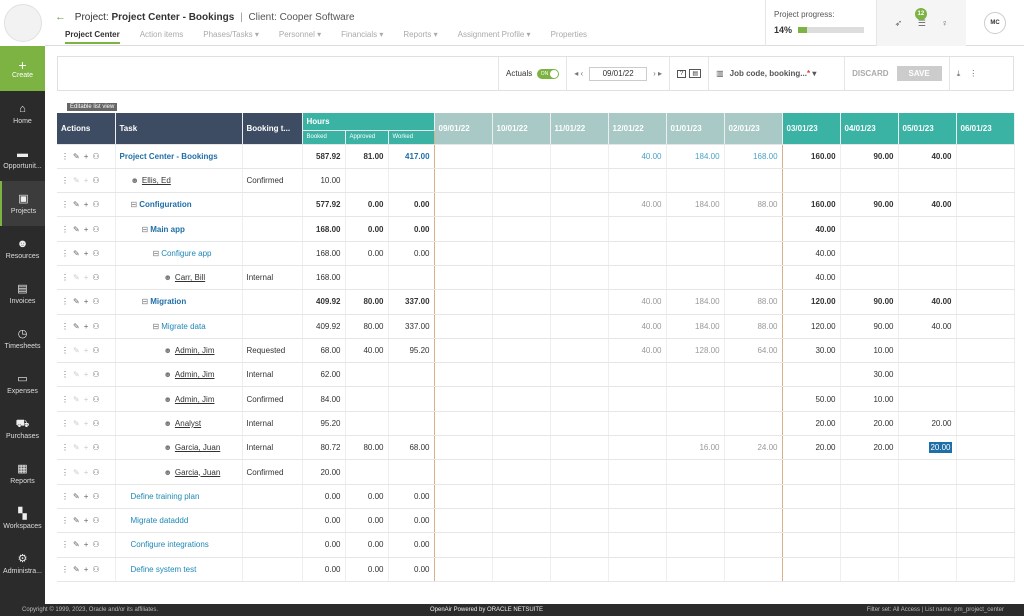 The height and width of the screenshot is (616, 1024). Describe the element at coordinates (869, 351) in the screenshot. I see `period-cell: 10.00` at that location.